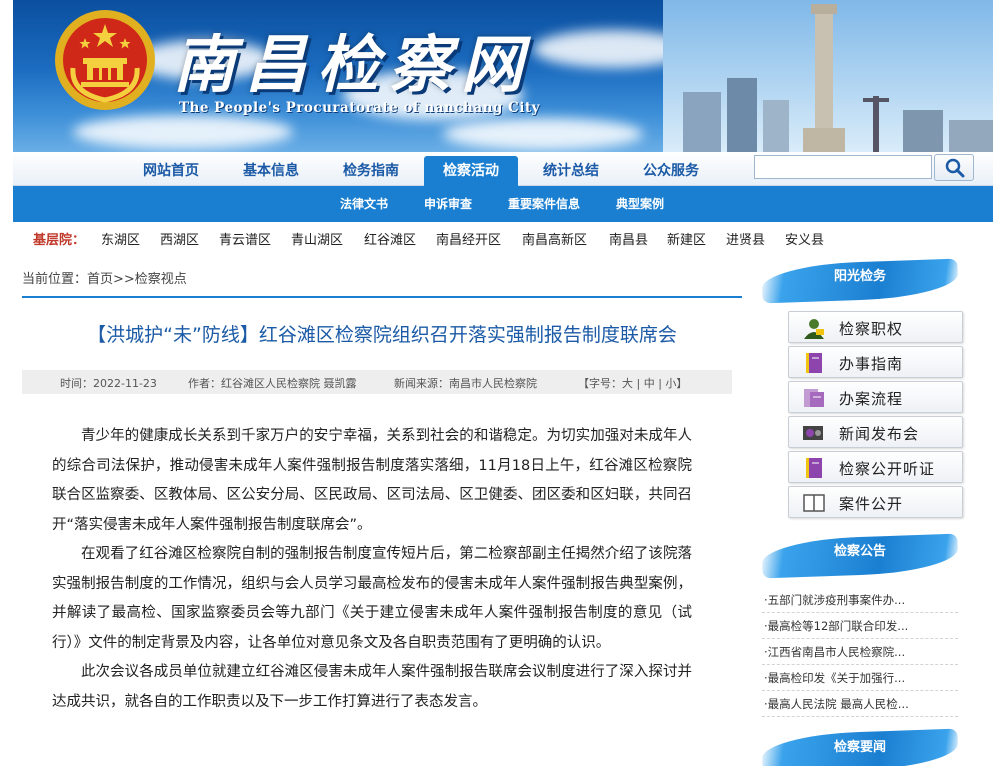  What do you see at coordinates (814, 398) in the screenshot?
I see `flowchart-icon` at bounding box center [814, 398].